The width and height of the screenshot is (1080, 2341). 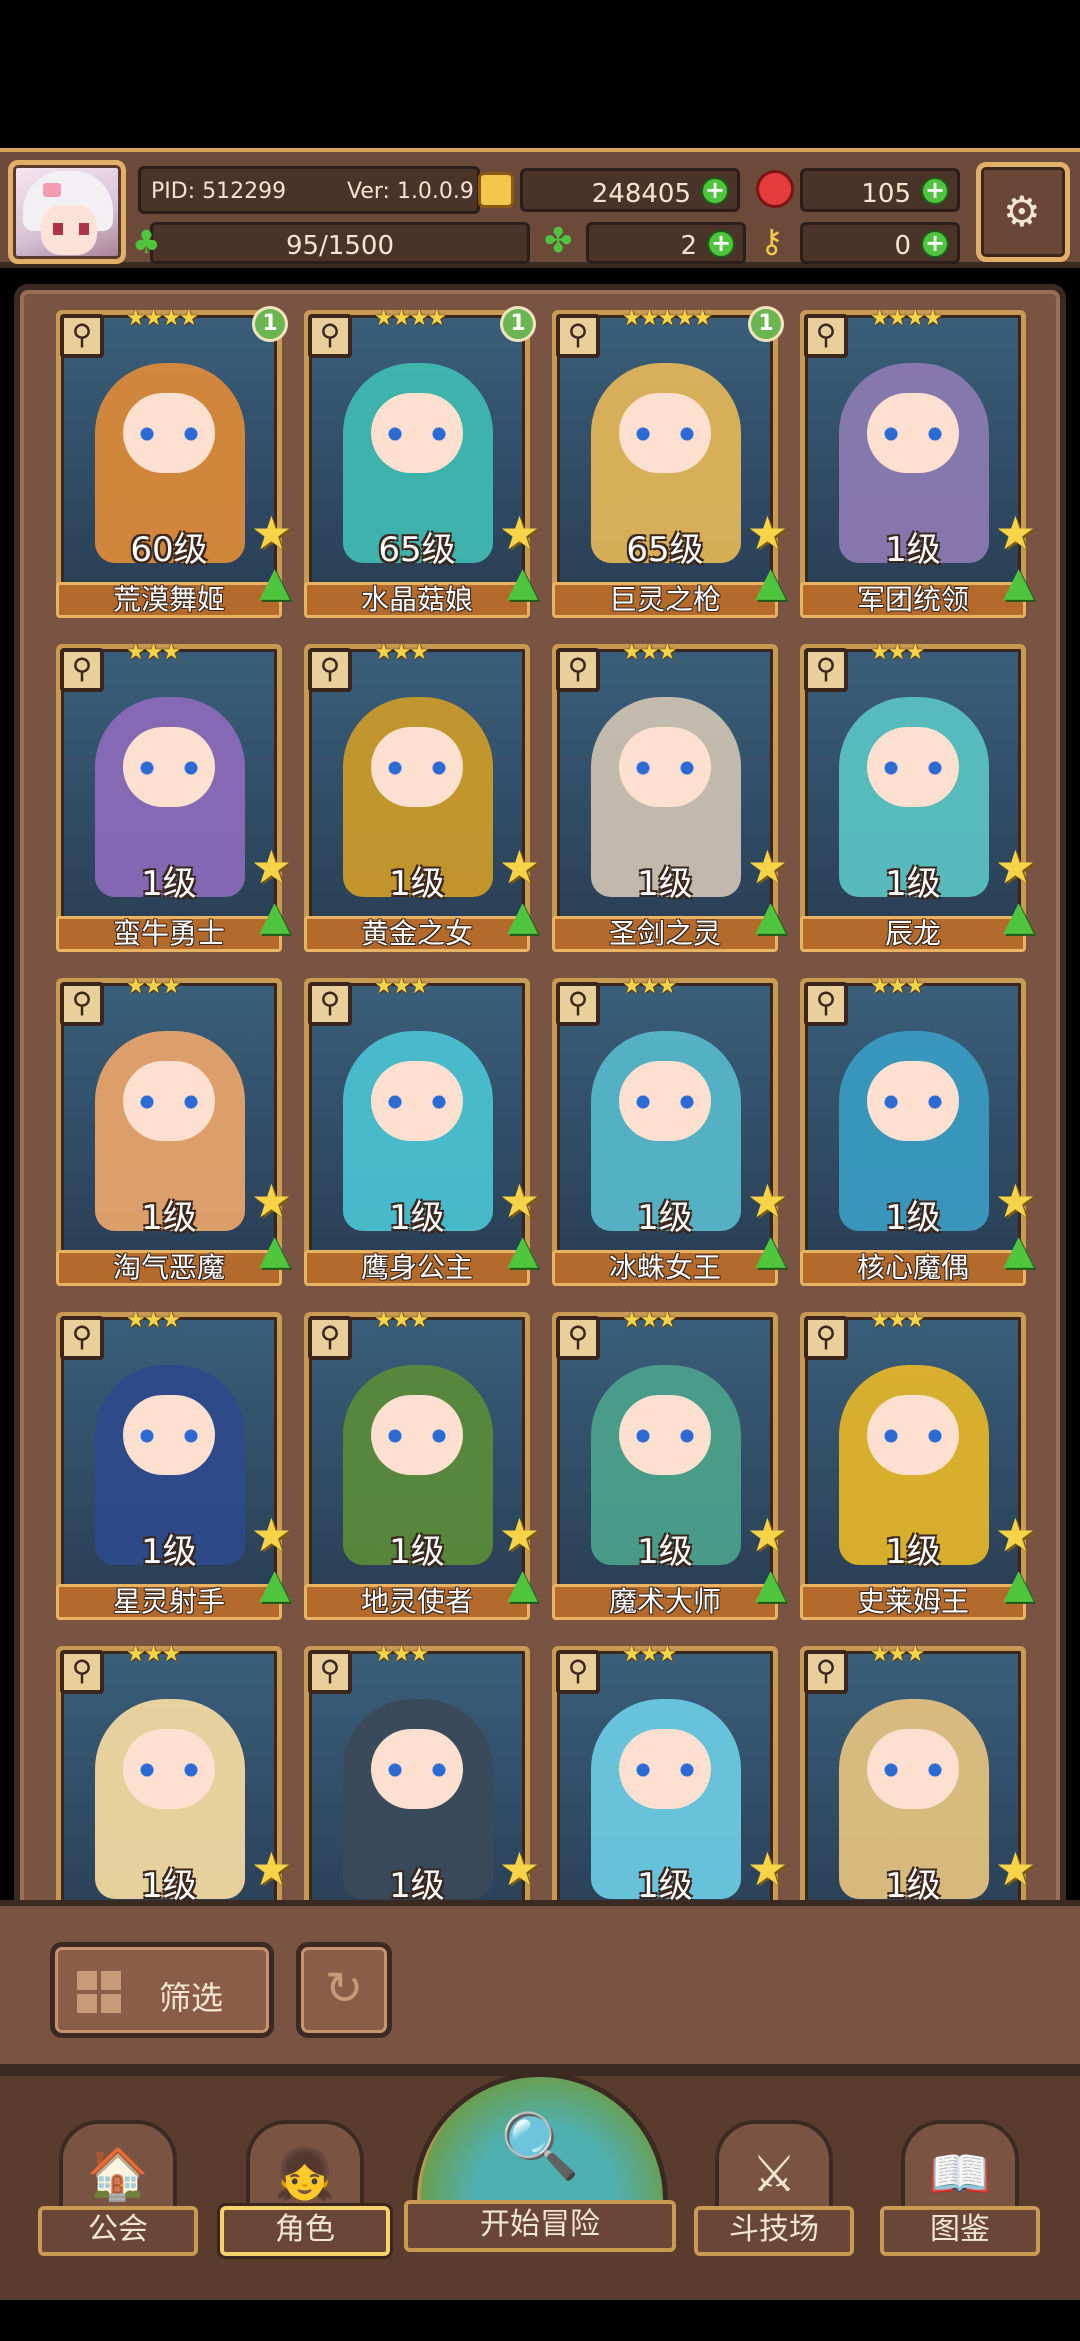 What do you see at coordinates (540, 2162) in the screenshot?
I see `start-adventure-button: 🔍 开始冒险` at bounding box center [540, 2162].